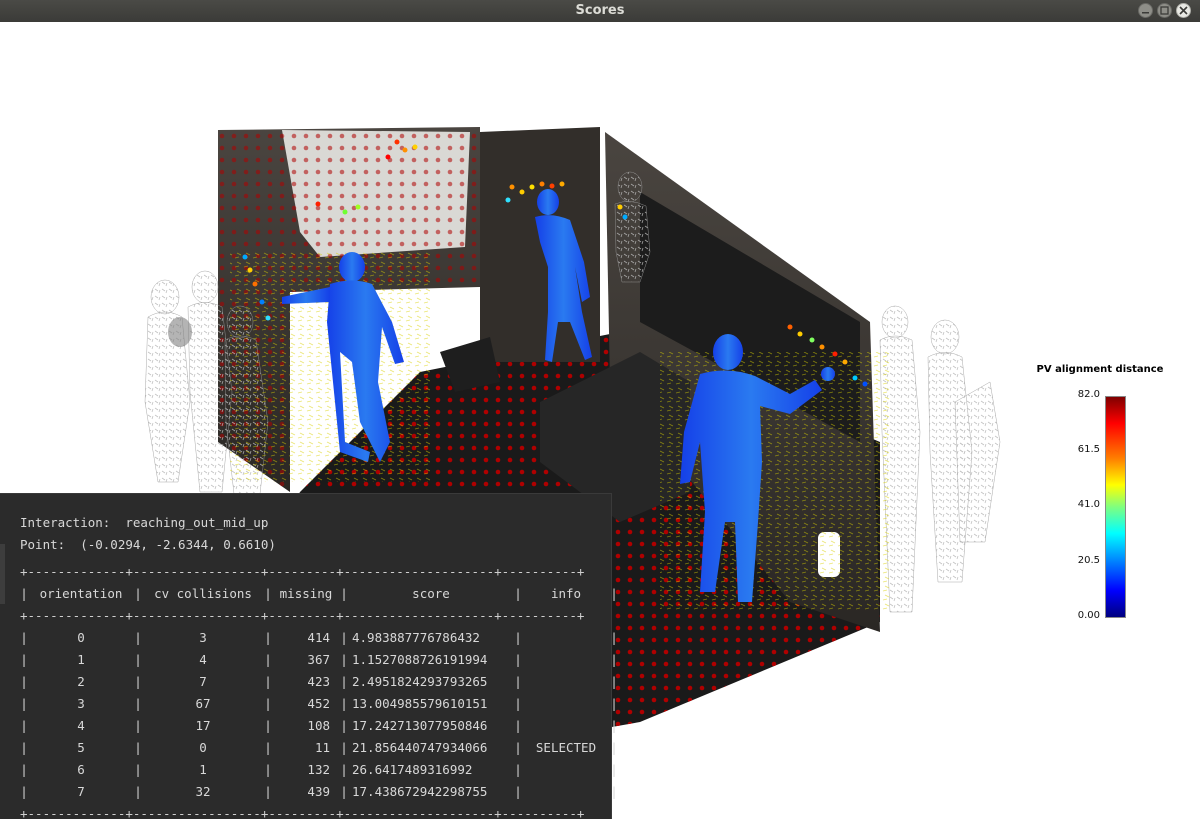  I want to click on table-row: | 2 | 7 | 423 | 2.4951824293793265 | |, so click(319, 682).